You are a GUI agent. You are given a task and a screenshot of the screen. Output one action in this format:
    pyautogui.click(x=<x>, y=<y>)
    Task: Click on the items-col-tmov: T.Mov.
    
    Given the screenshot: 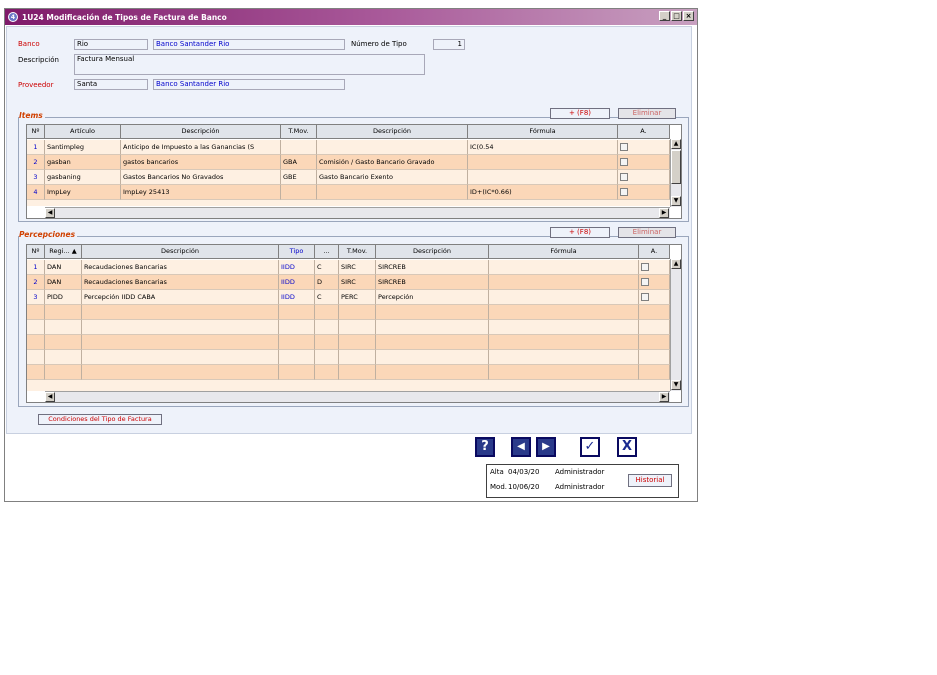 What is the action you would take?
    pyautogui.click(x=299, y=132)
    